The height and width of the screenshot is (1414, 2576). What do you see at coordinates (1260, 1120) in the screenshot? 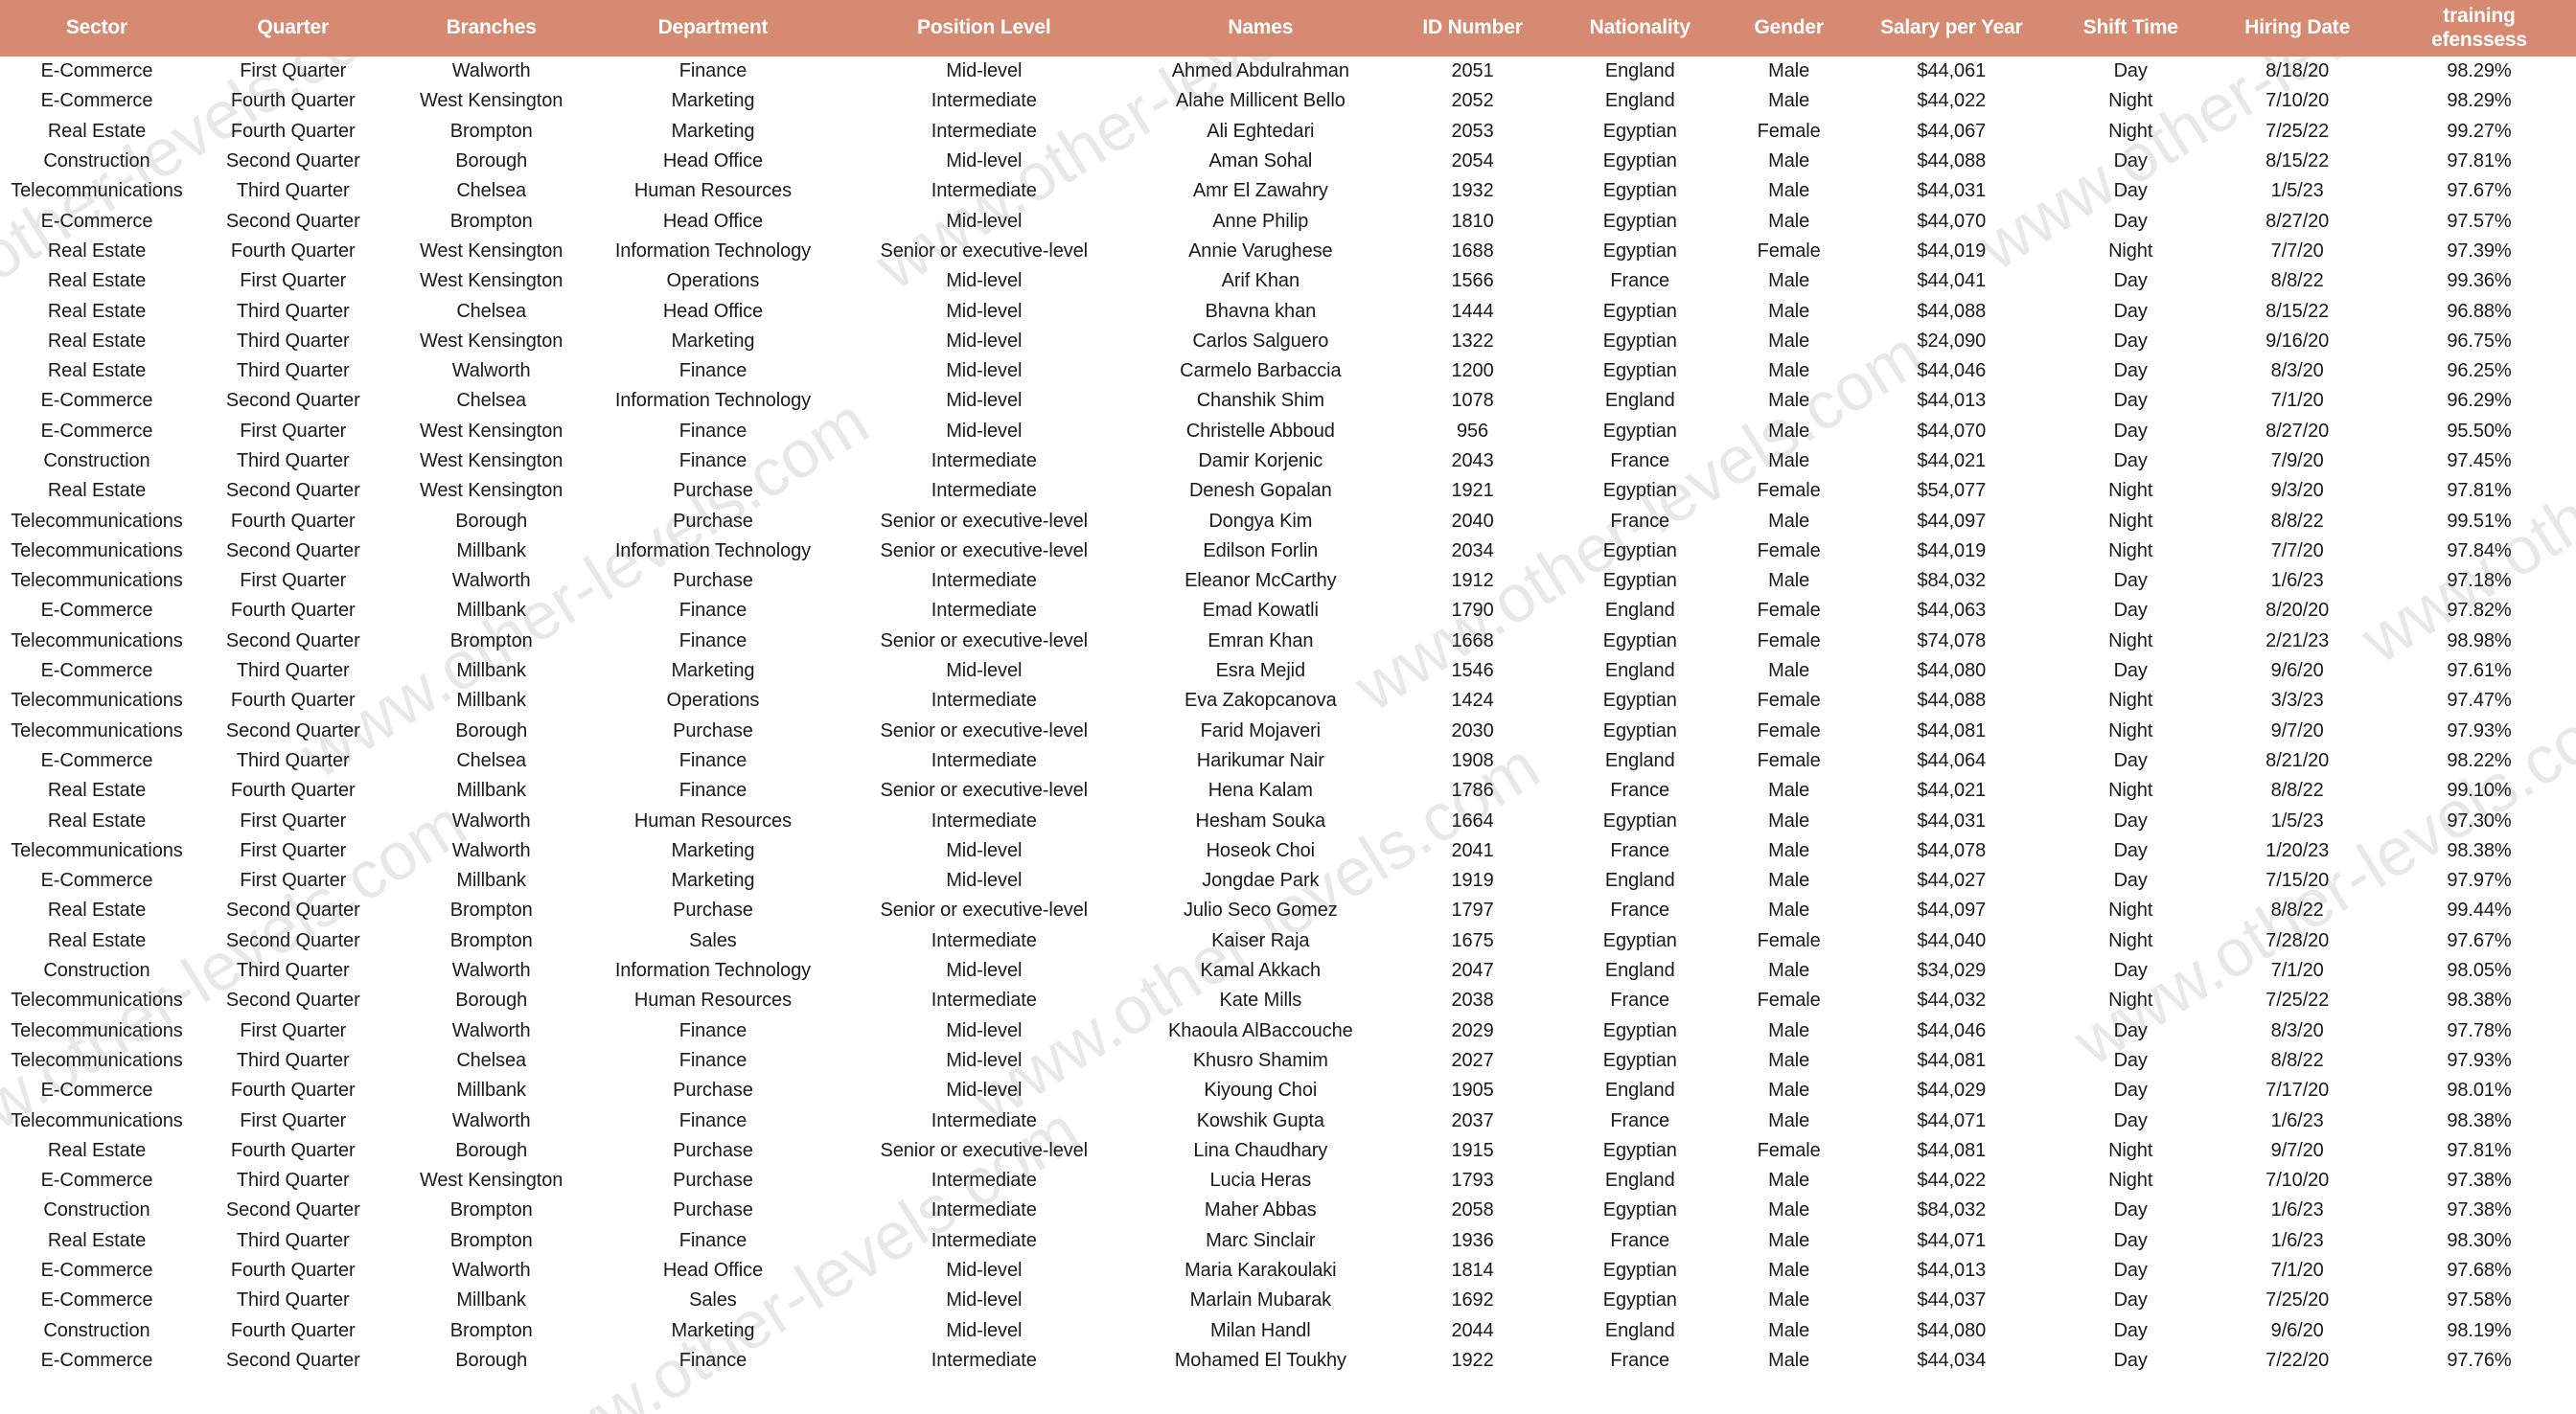
I see `cell-name: Kowshik Gupta` at bounding box center [1260, 1120].